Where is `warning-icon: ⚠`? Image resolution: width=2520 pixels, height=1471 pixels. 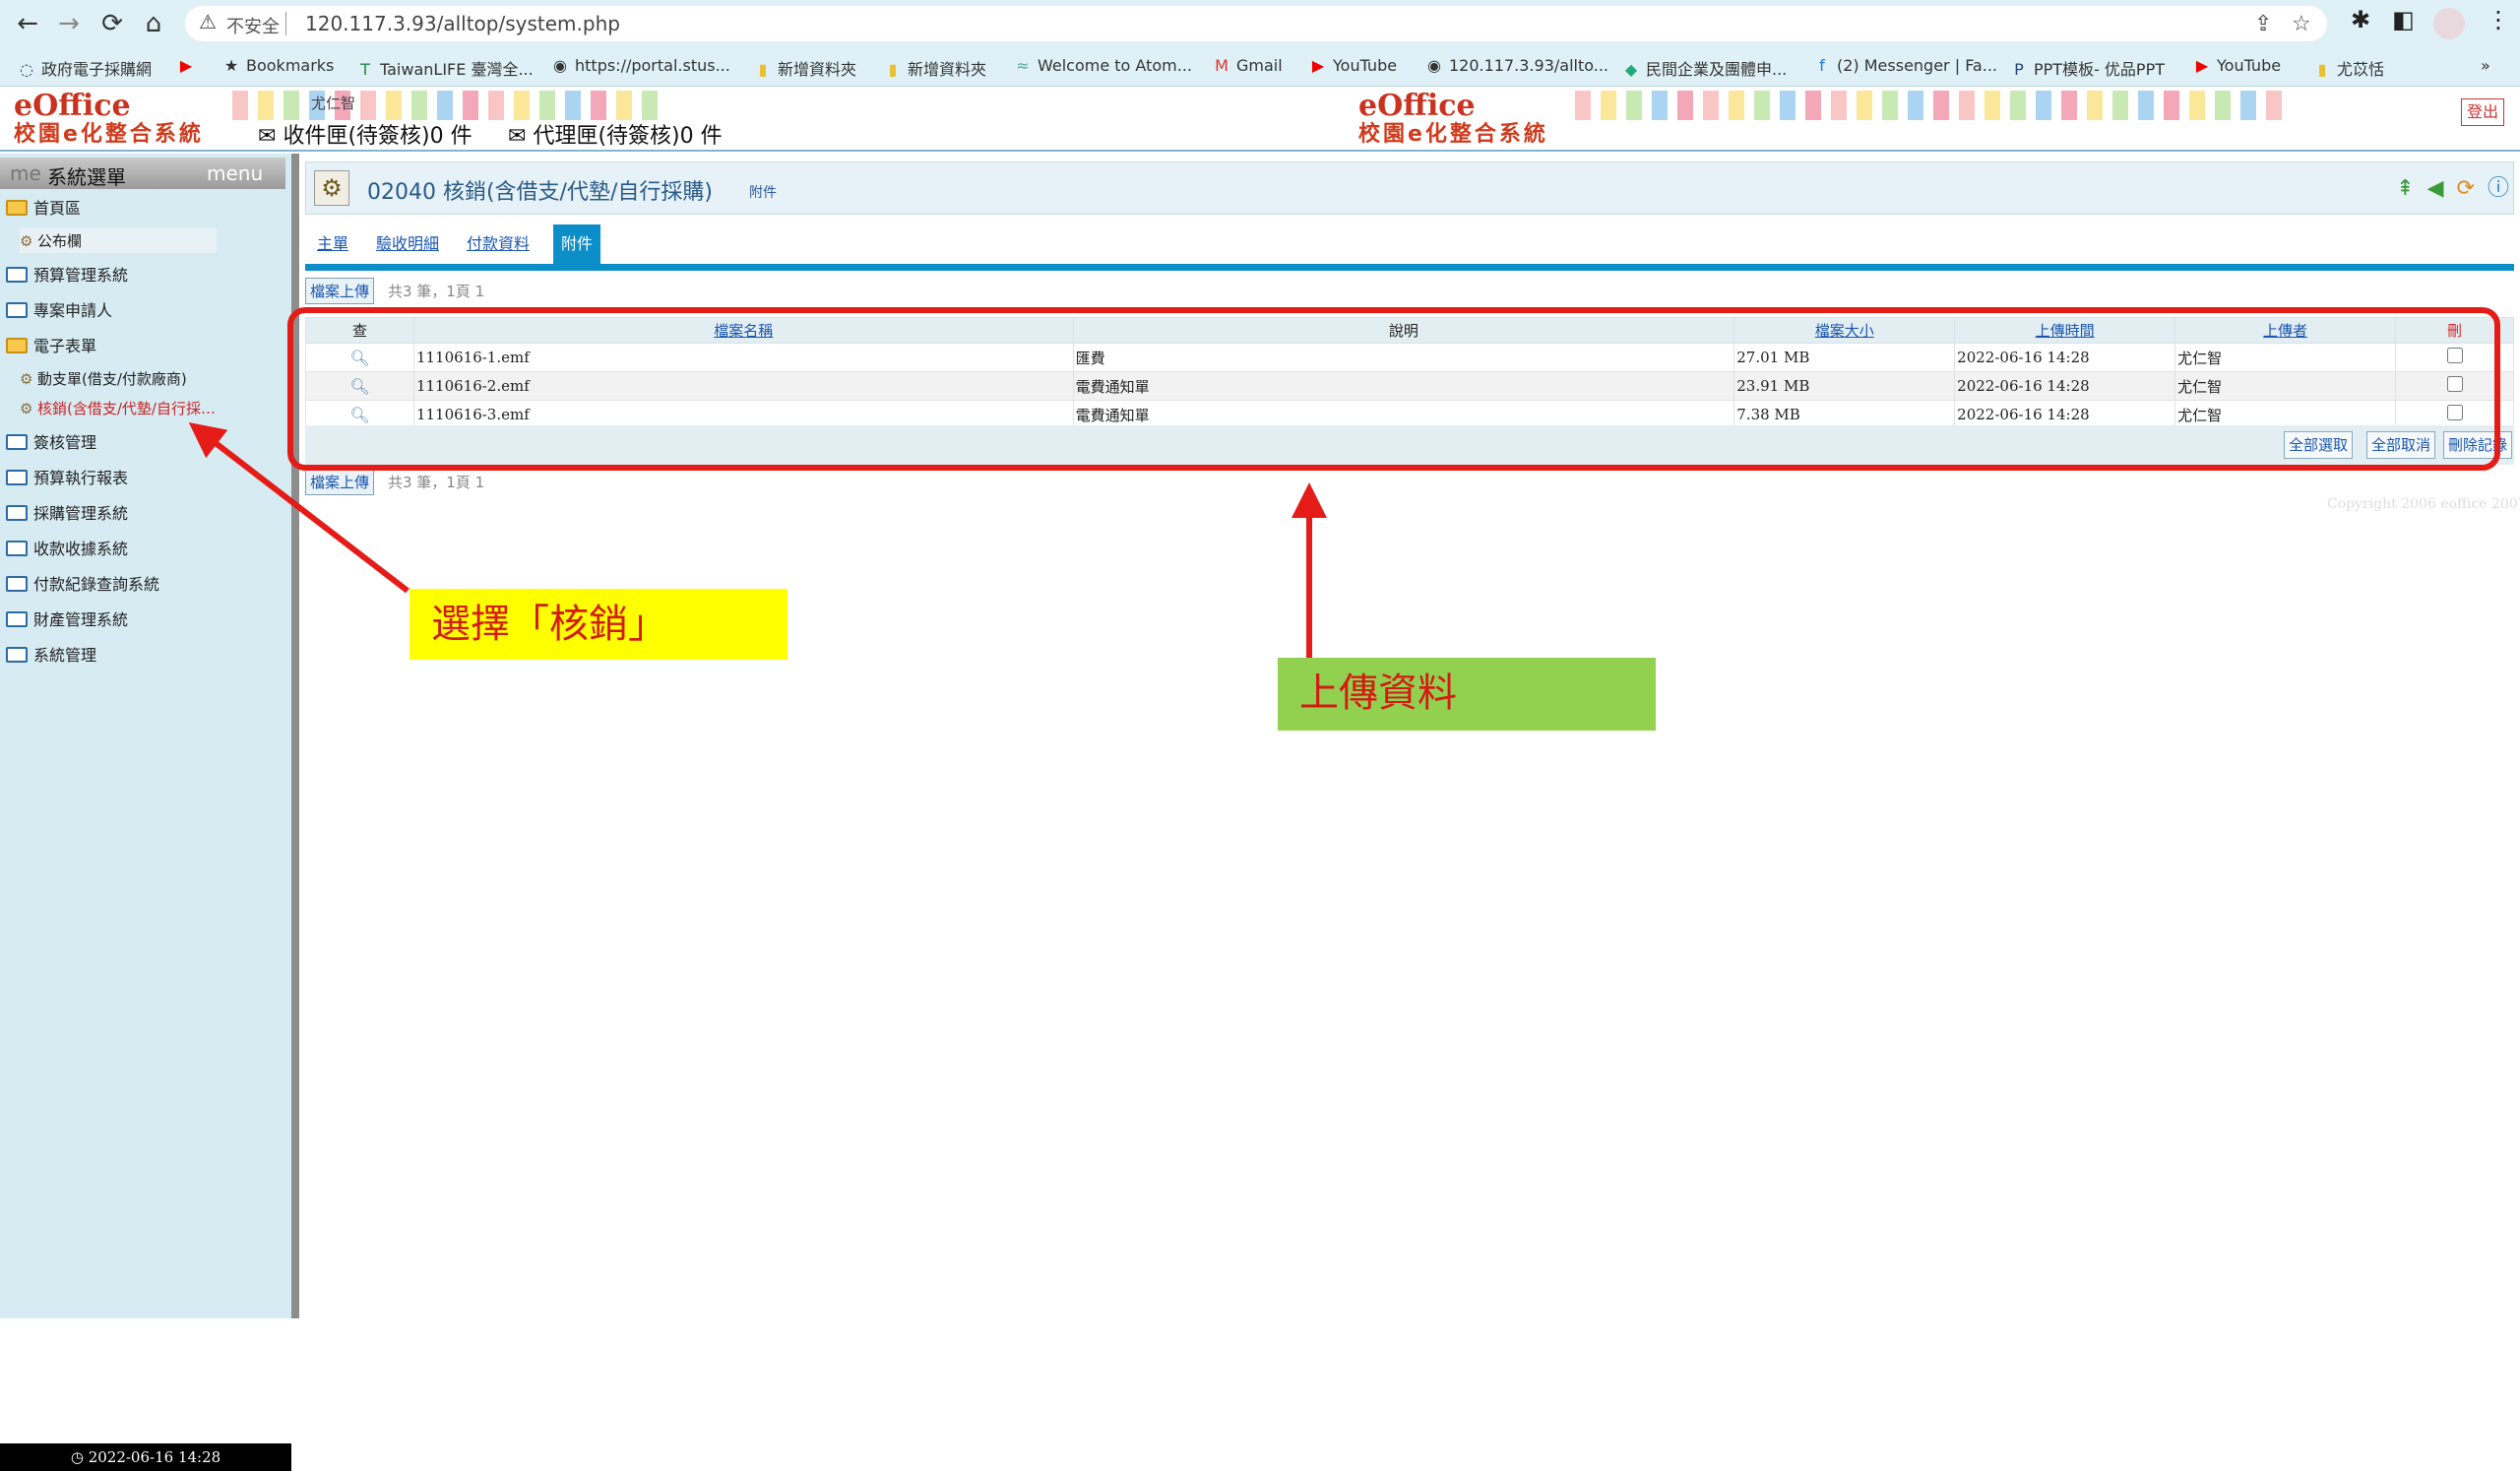 warning-icon: ⚠ is located at coordinates (208, 21).